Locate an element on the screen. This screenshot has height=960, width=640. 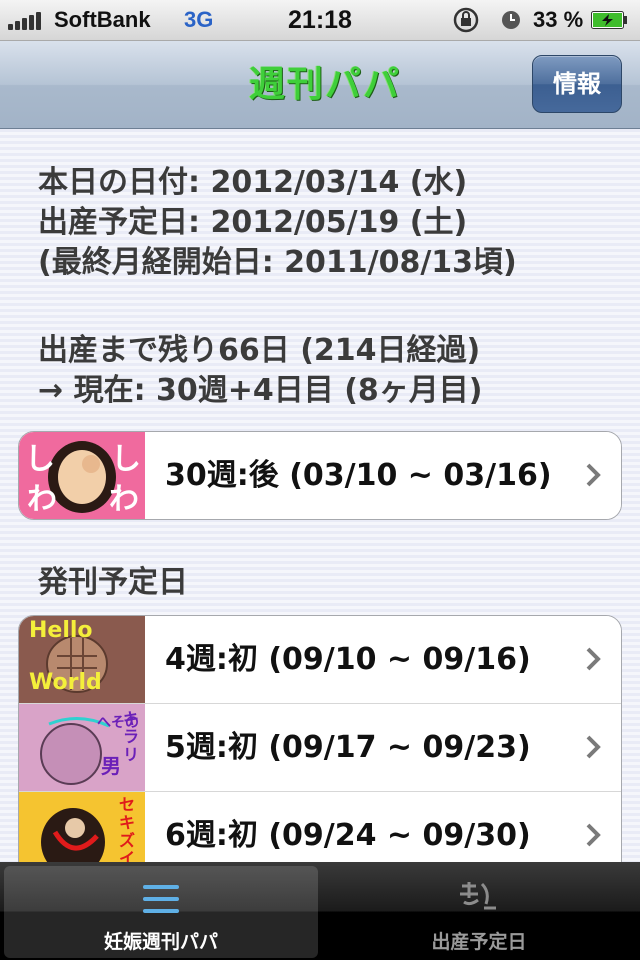
thumb-text-3: し is located at coordinates (126, 459).